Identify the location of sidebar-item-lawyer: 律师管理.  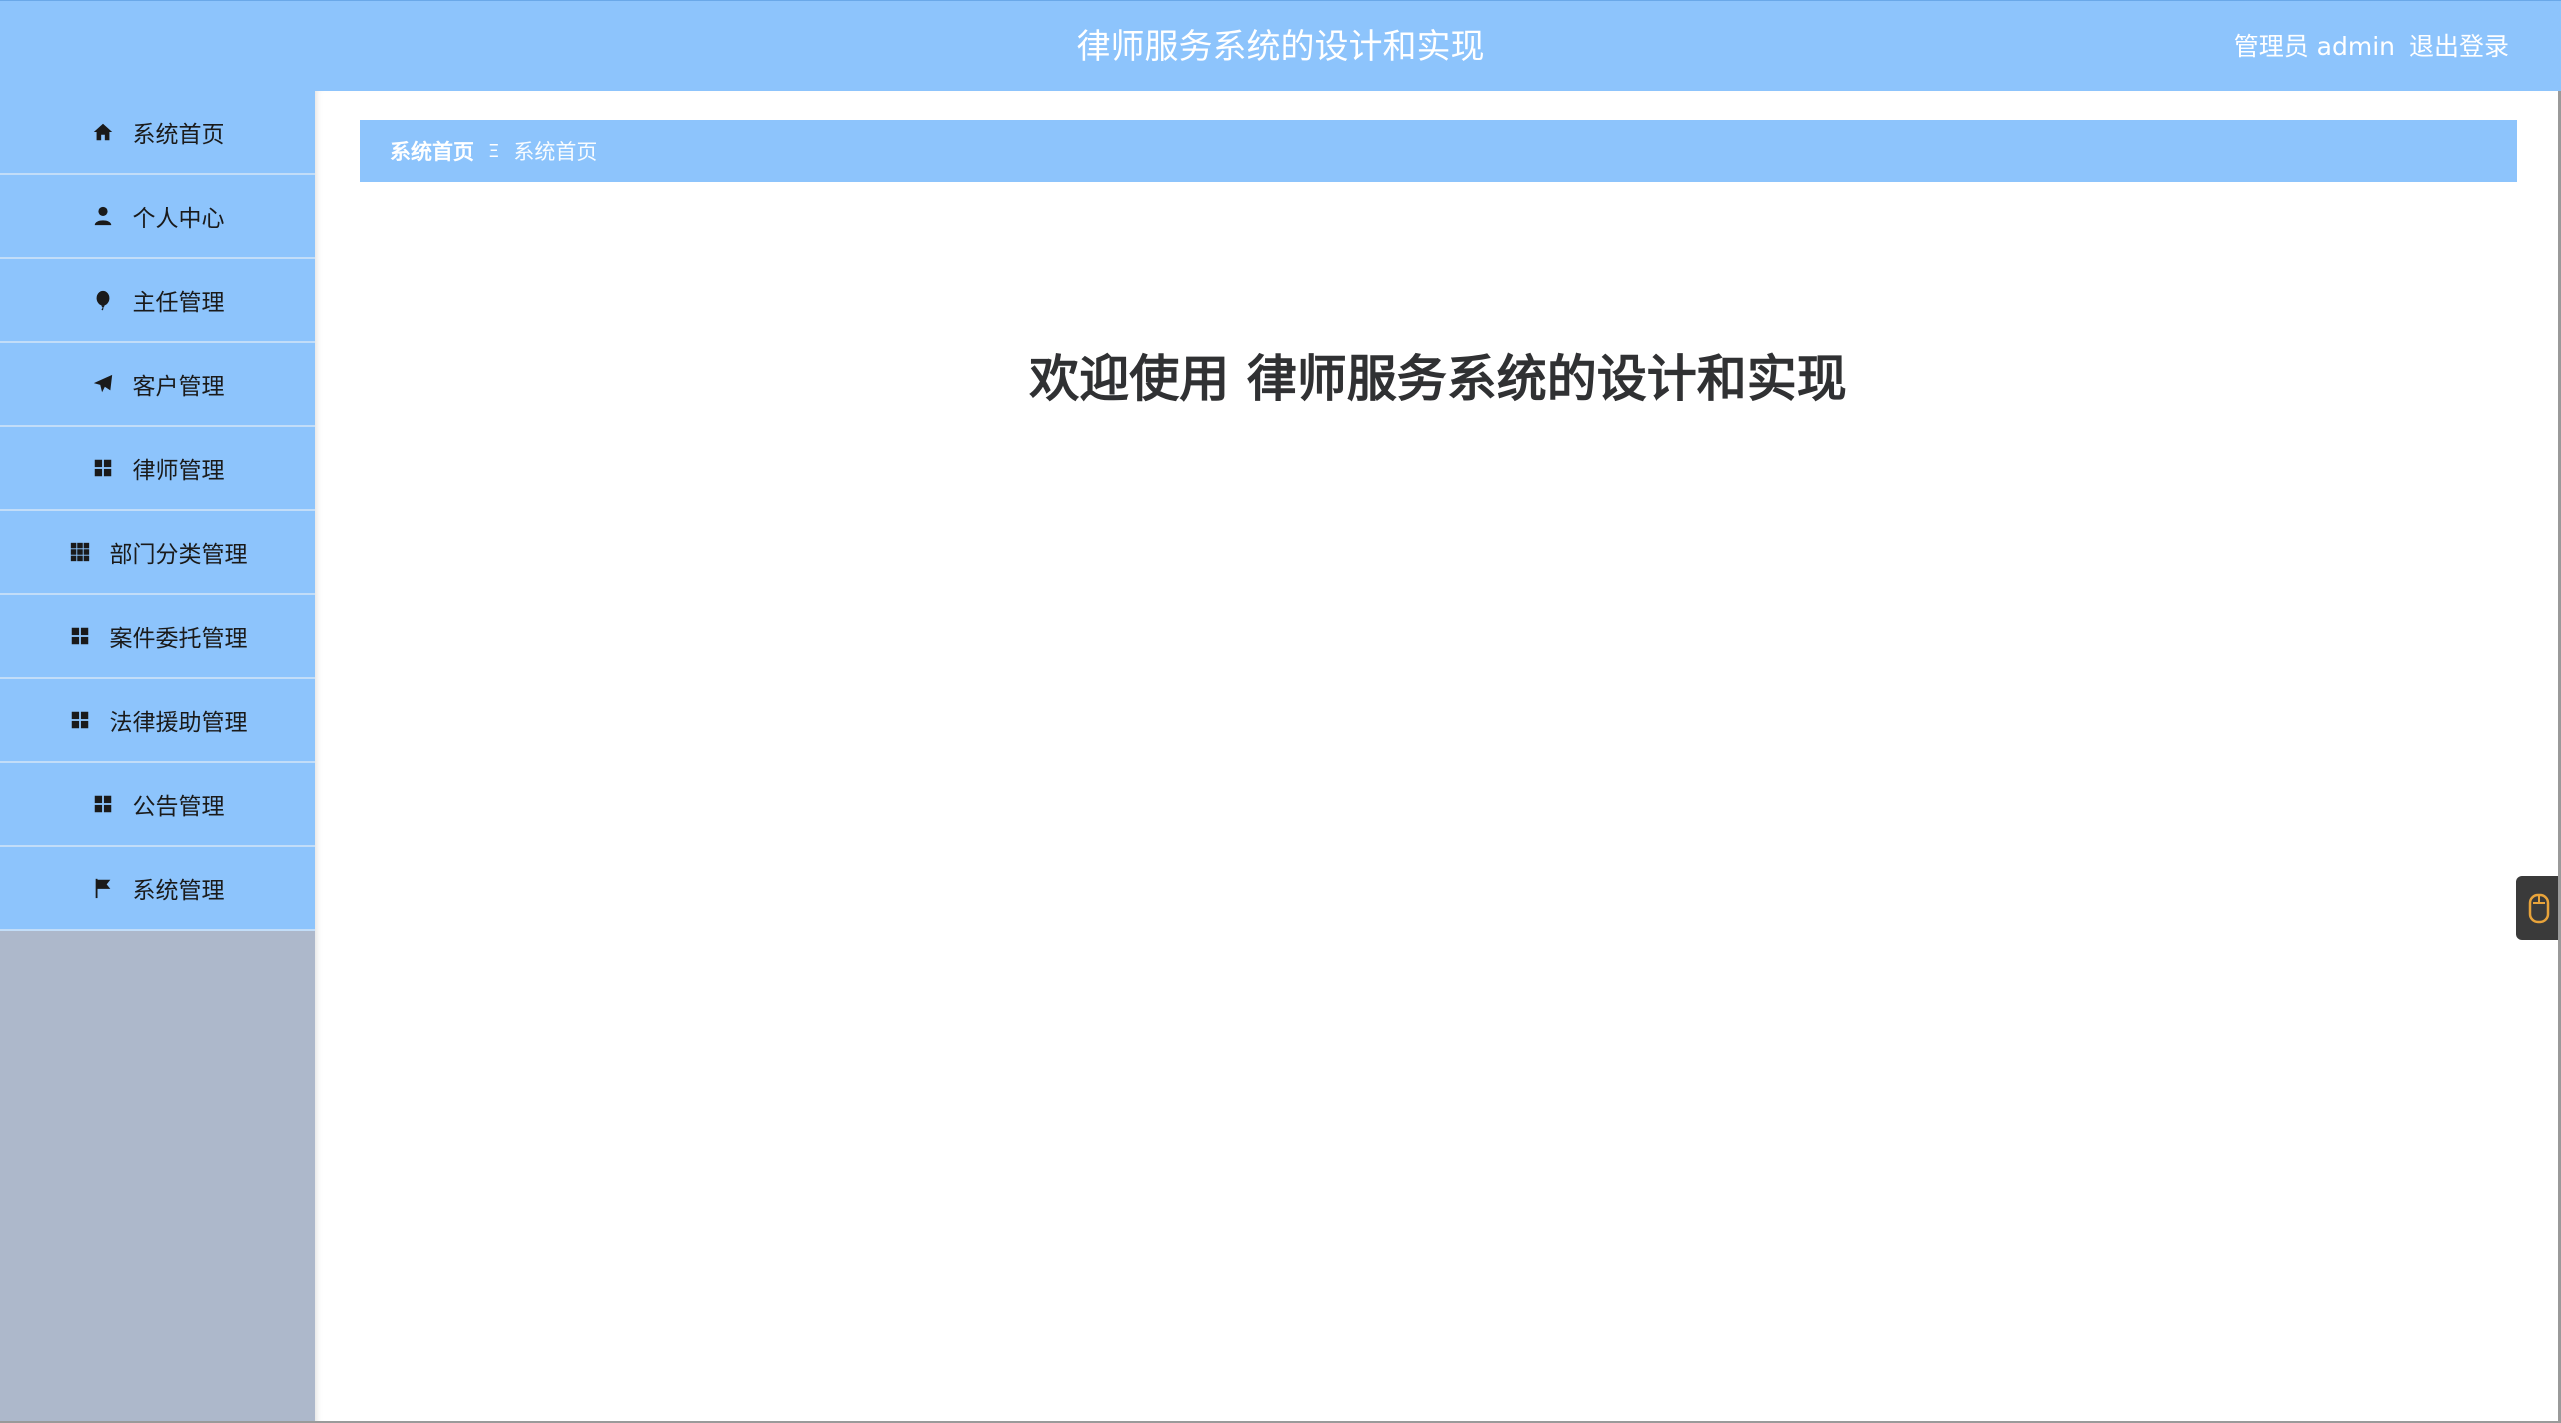
(157, 469).